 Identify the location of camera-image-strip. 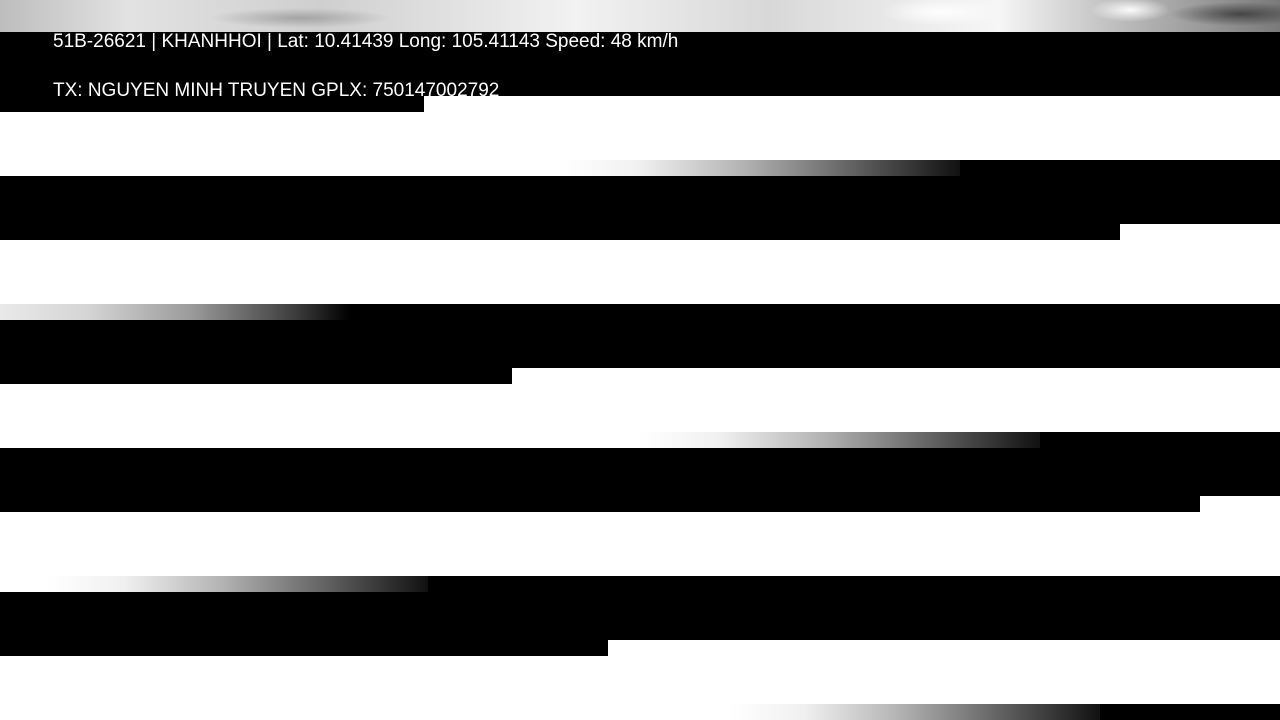
(640, 16).